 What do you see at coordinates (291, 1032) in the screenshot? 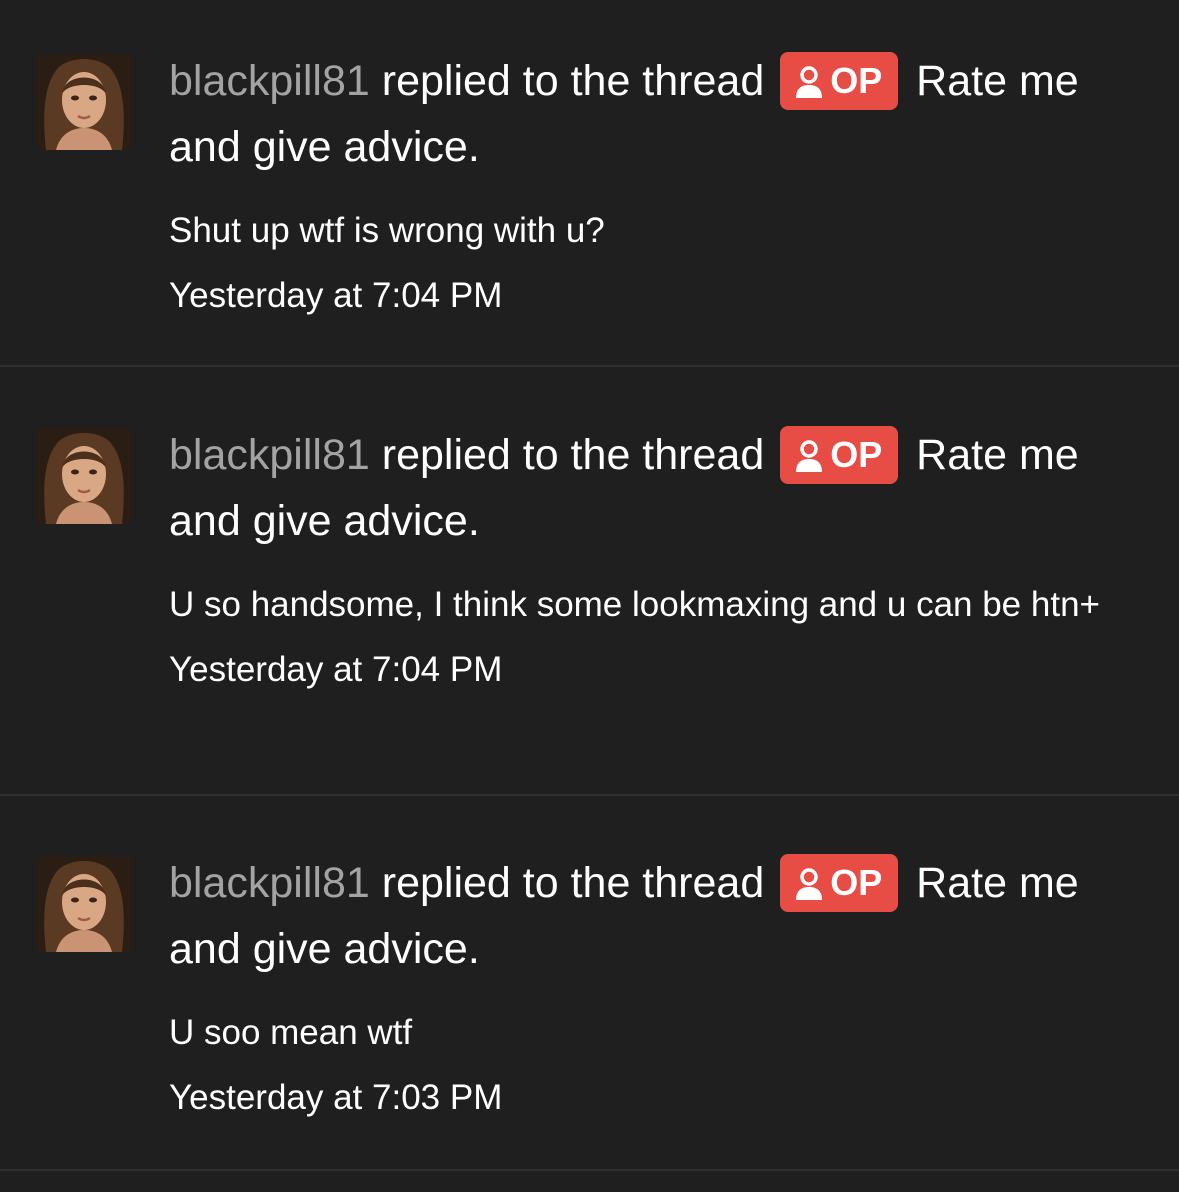
I see `reply-snippet: U soo mean wtf` at bounding box center [291, 1032].